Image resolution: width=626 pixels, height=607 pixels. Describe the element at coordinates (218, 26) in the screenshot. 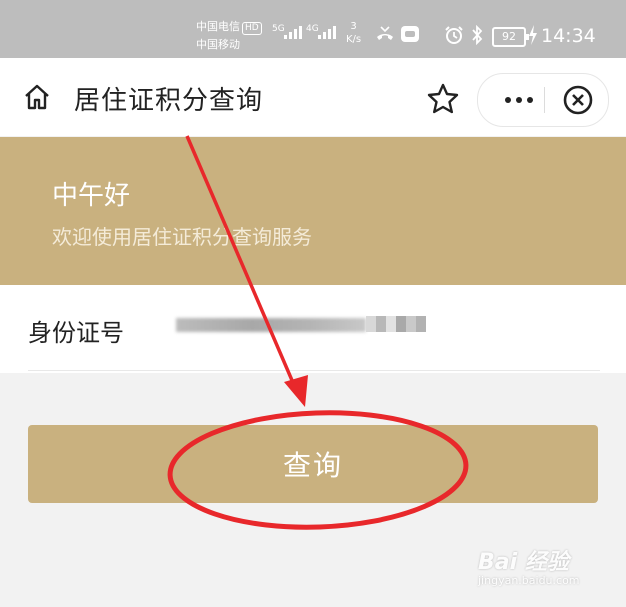

I see `carrier-1-name: 中国电信` at that location.